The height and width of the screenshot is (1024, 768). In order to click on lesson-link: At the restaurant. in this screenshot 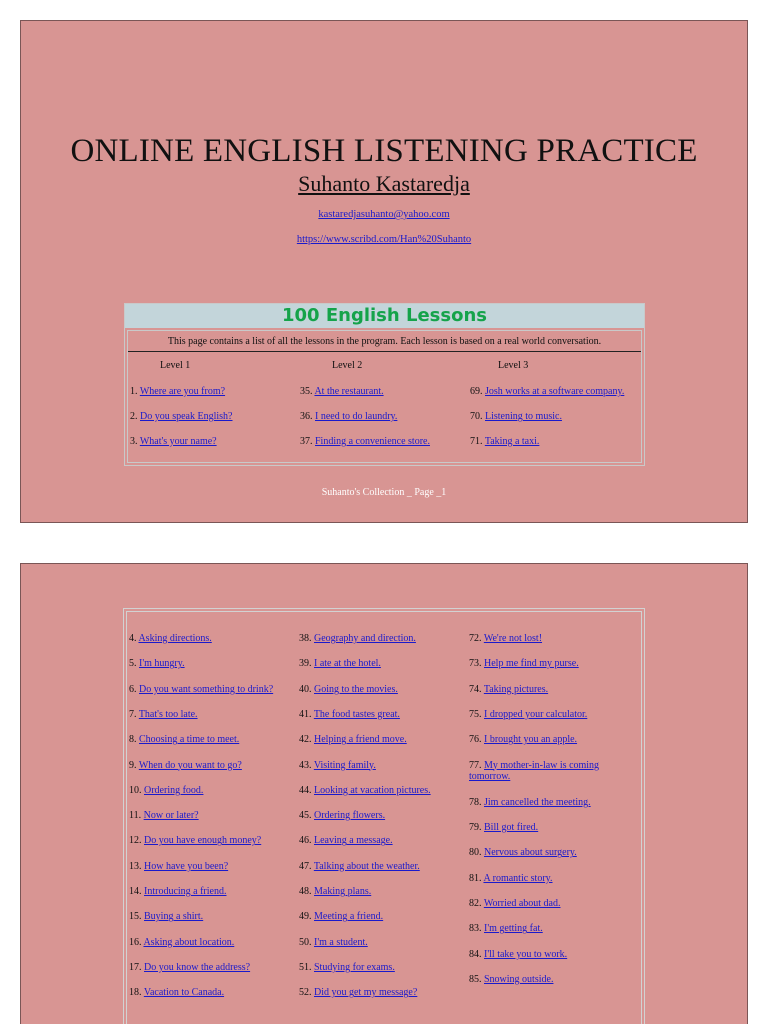, I will do `click(348, 391)`.